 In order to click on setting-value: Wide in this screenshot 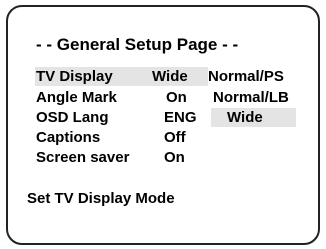, I will do `click(170, 76)`.